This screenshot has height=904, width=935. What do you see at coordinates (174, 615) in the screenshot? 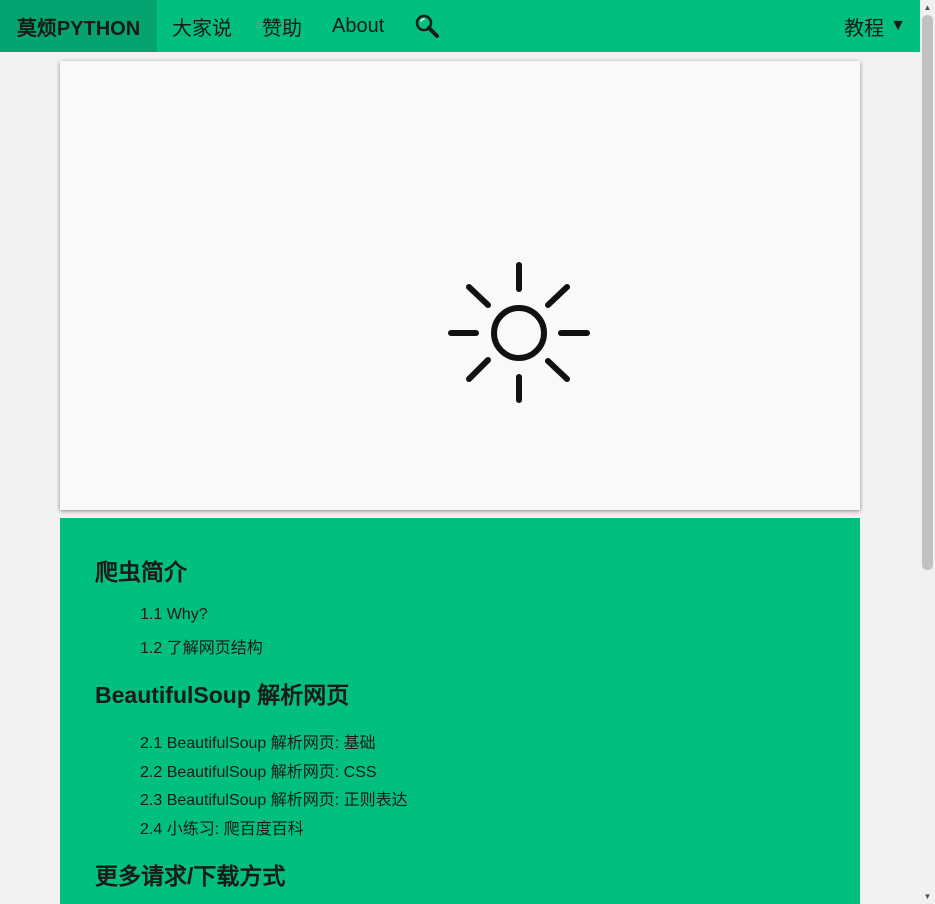
I see `toc-item: 1.1 Why?` at bounding box center [174, 615].